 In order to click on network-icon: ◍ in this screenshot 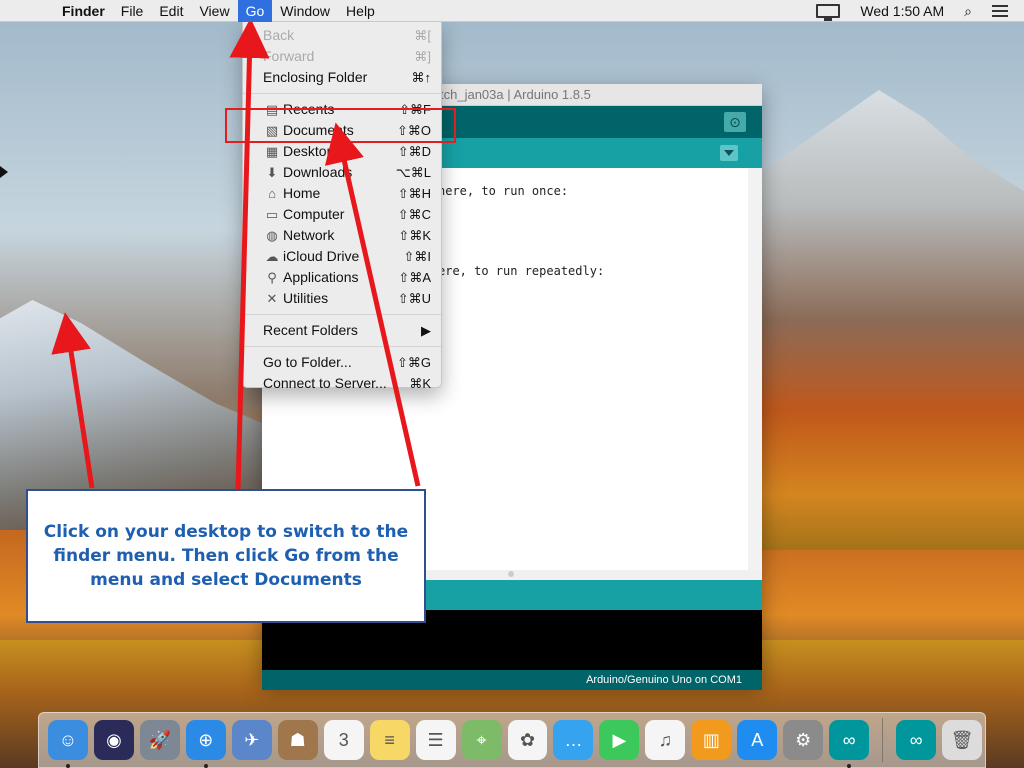, I will do `click(272, 235)`.